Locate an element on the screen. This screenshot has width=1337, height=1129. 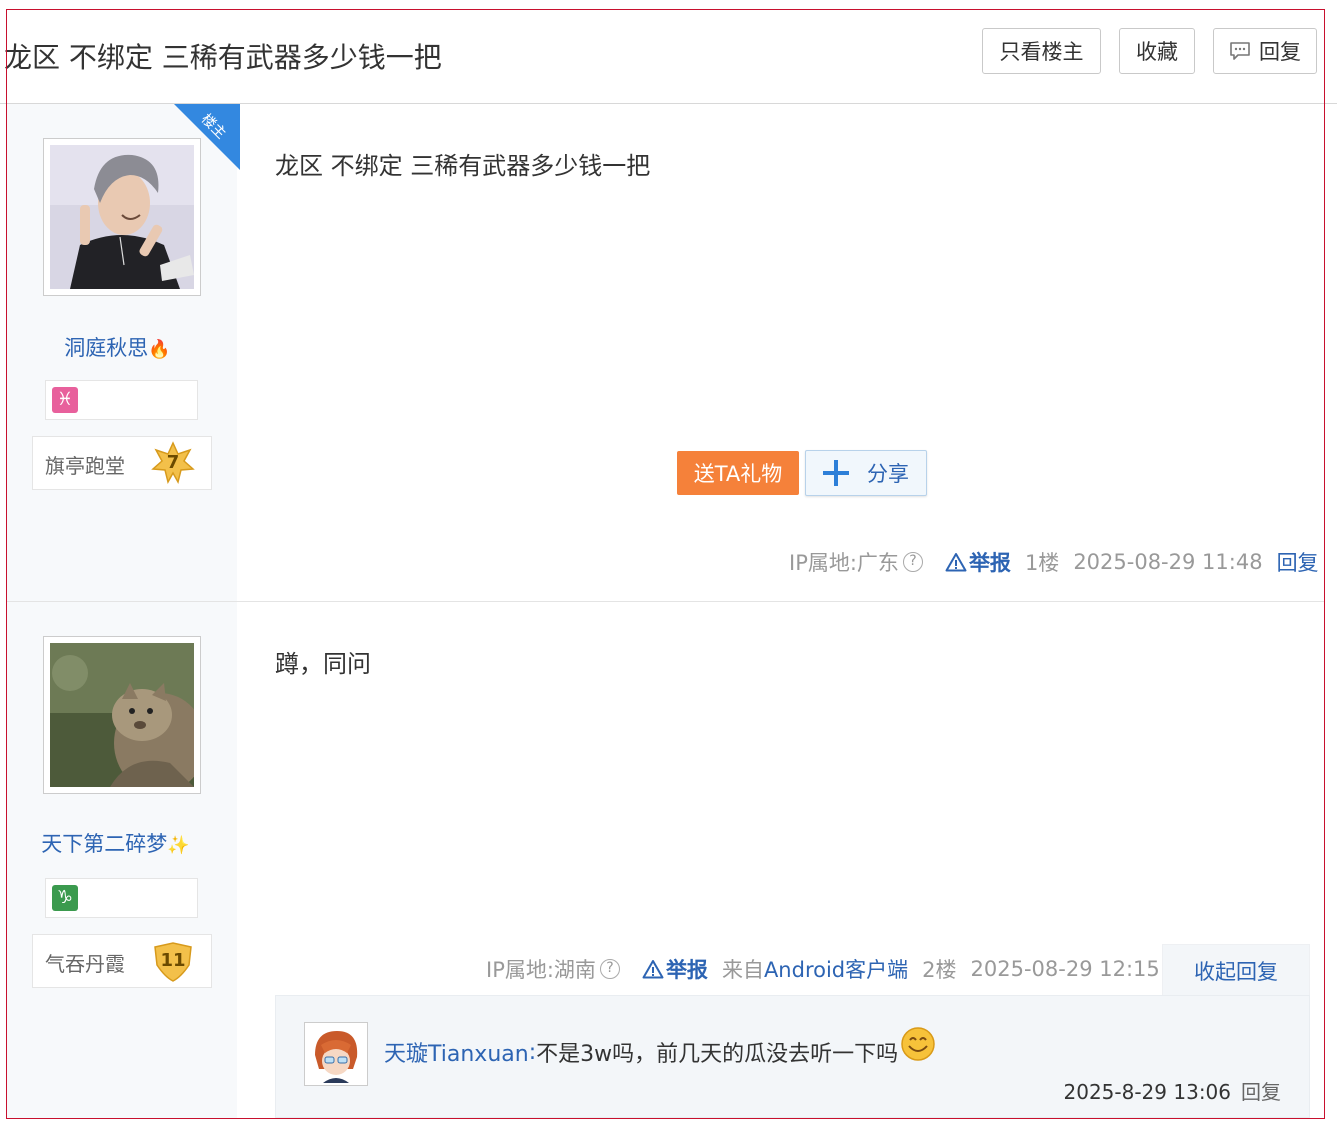
level-star-icon: 7 is located at coordinates (173, 463).